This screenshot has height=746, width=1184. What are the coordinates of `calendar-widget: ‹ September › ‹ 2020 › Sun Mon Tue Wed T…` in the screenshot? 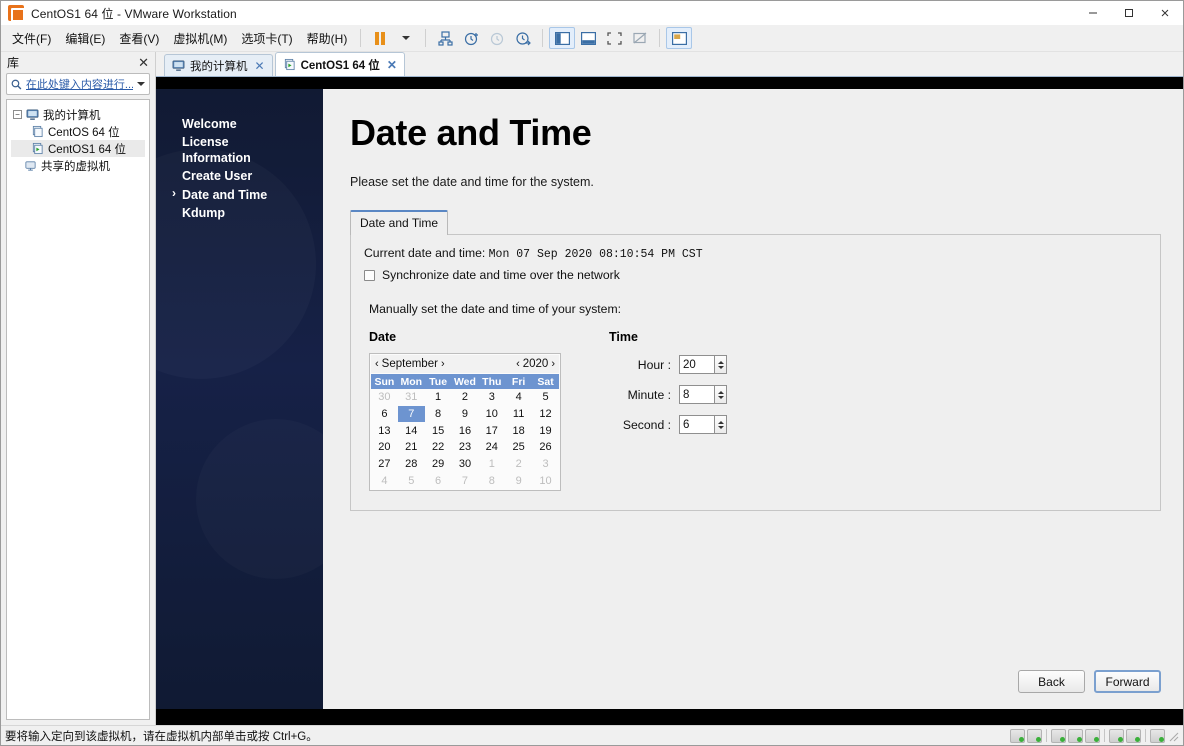 It's located at (465, 422).